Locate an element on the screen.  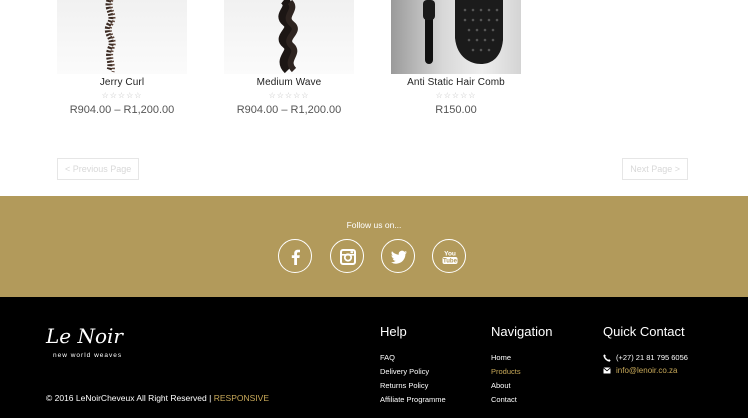
navigation-column: Navigation Home Products About Contact is located at coordinates (521, 365).